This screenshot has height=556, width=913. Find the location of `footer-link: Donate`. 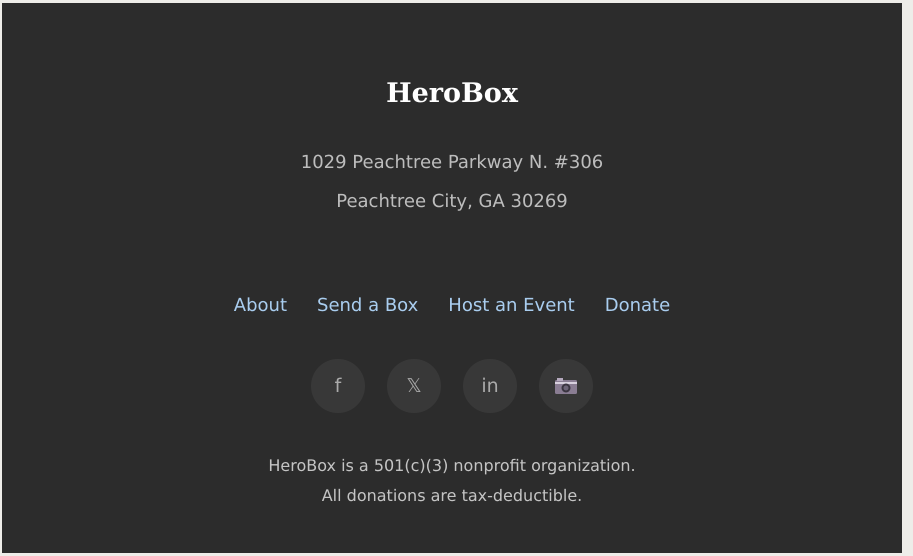

footer-link: Donate is located at coordinates (637, 306).